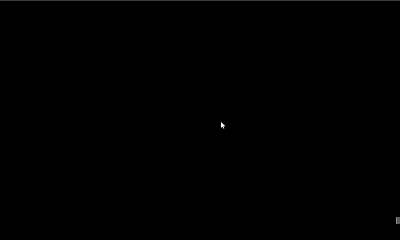  Describe the element at coordinates (223, 125) in the screenshot. I see `arrow-cursor-icon` at that location.